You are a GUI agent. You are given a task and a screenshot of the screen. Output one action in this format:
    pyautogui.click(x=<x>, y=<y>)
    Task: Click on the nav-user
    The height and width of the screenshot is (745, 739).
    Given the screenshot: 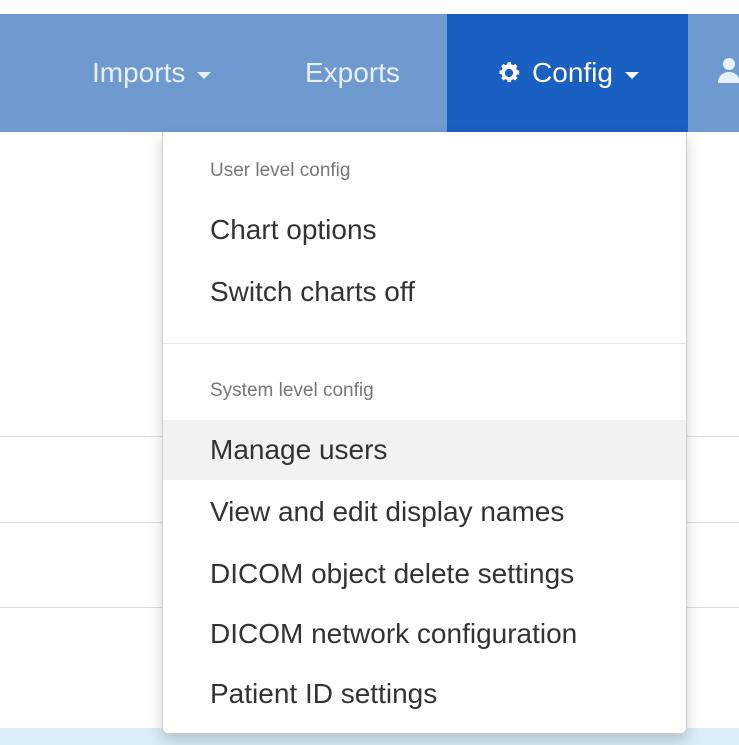 What is the action you would take?
    pyautogui.click(x=728, y=73)
    